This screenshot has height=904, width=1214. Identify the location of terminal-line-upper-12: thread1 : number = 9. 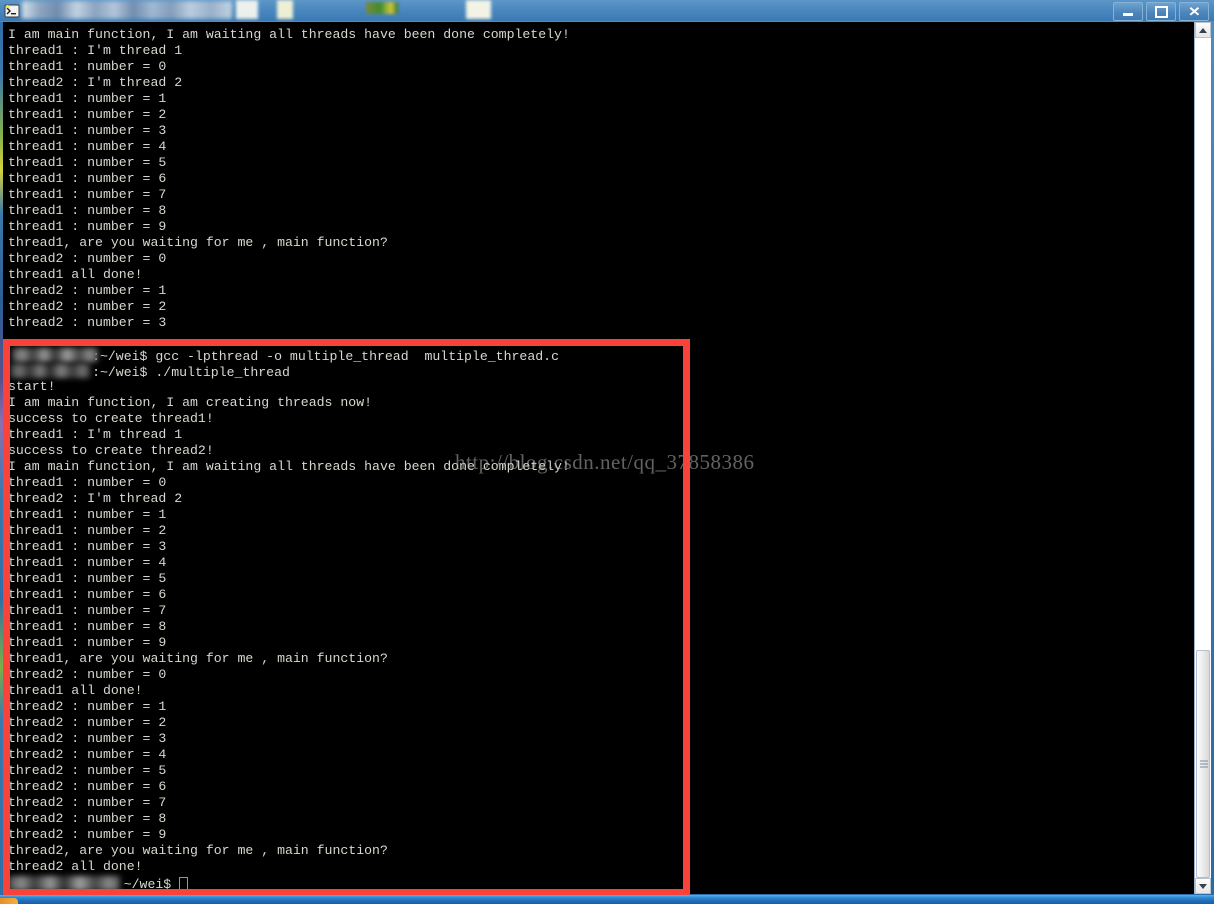
(87, 226).